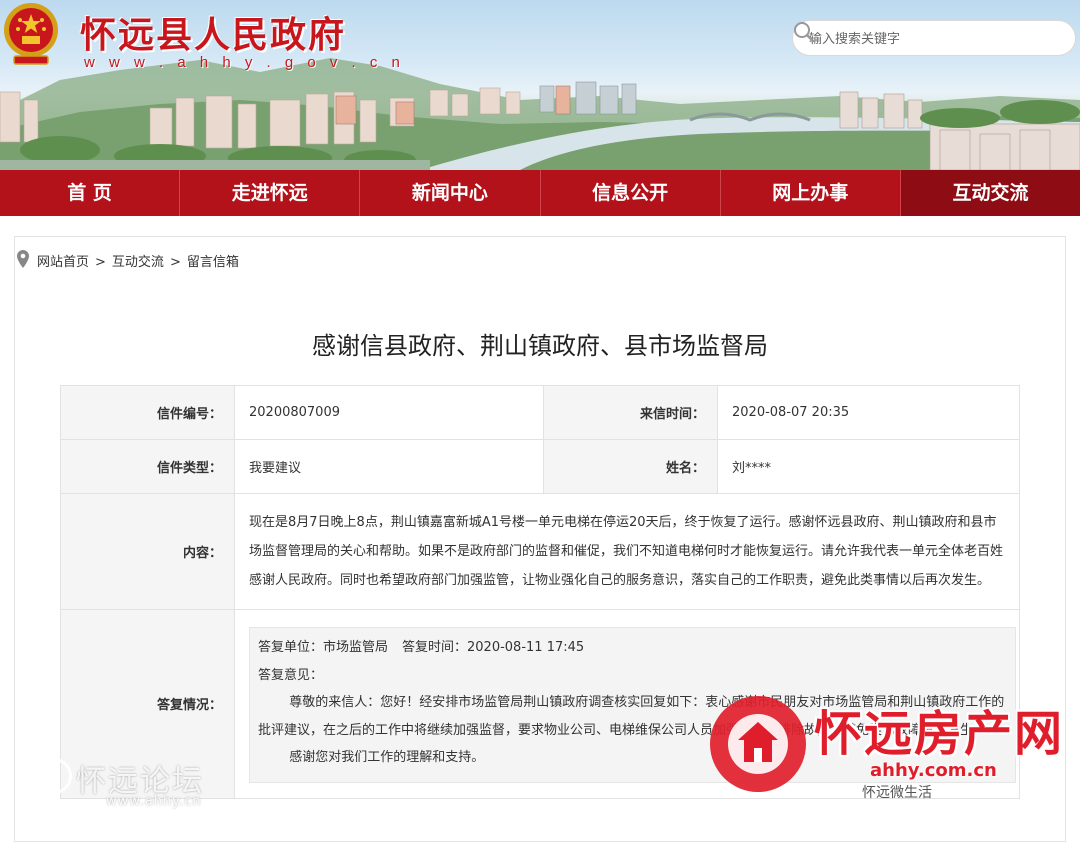 The height and width of the screenshot is (842, 1080). Describe the element at coordinates (270, 193) in the screenshot. I see `nav-item-about: 走进怀远` at that location.